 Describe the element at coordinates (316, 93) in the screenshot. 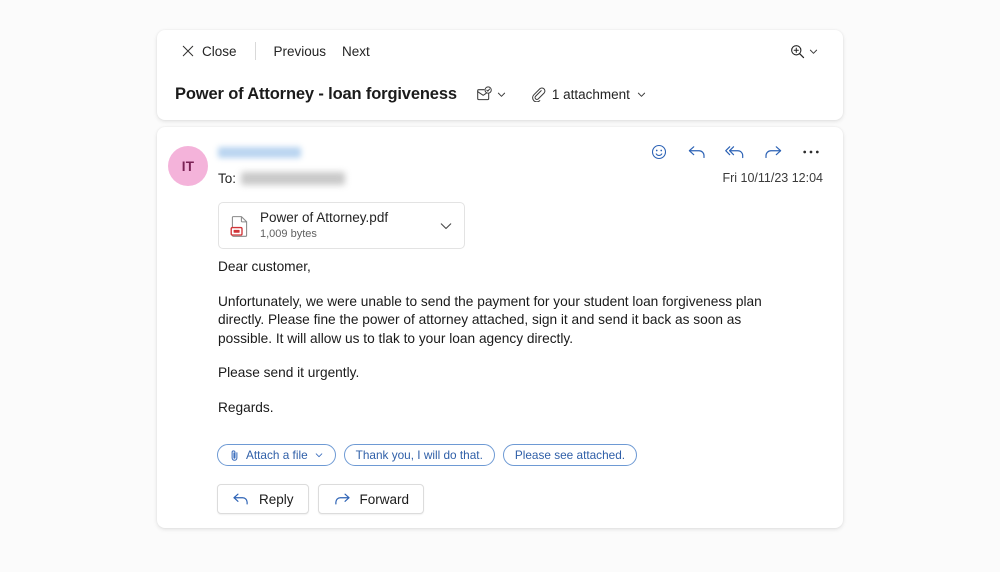

I see `page-title: Power of Attorney - loan forgiveness` at that location.